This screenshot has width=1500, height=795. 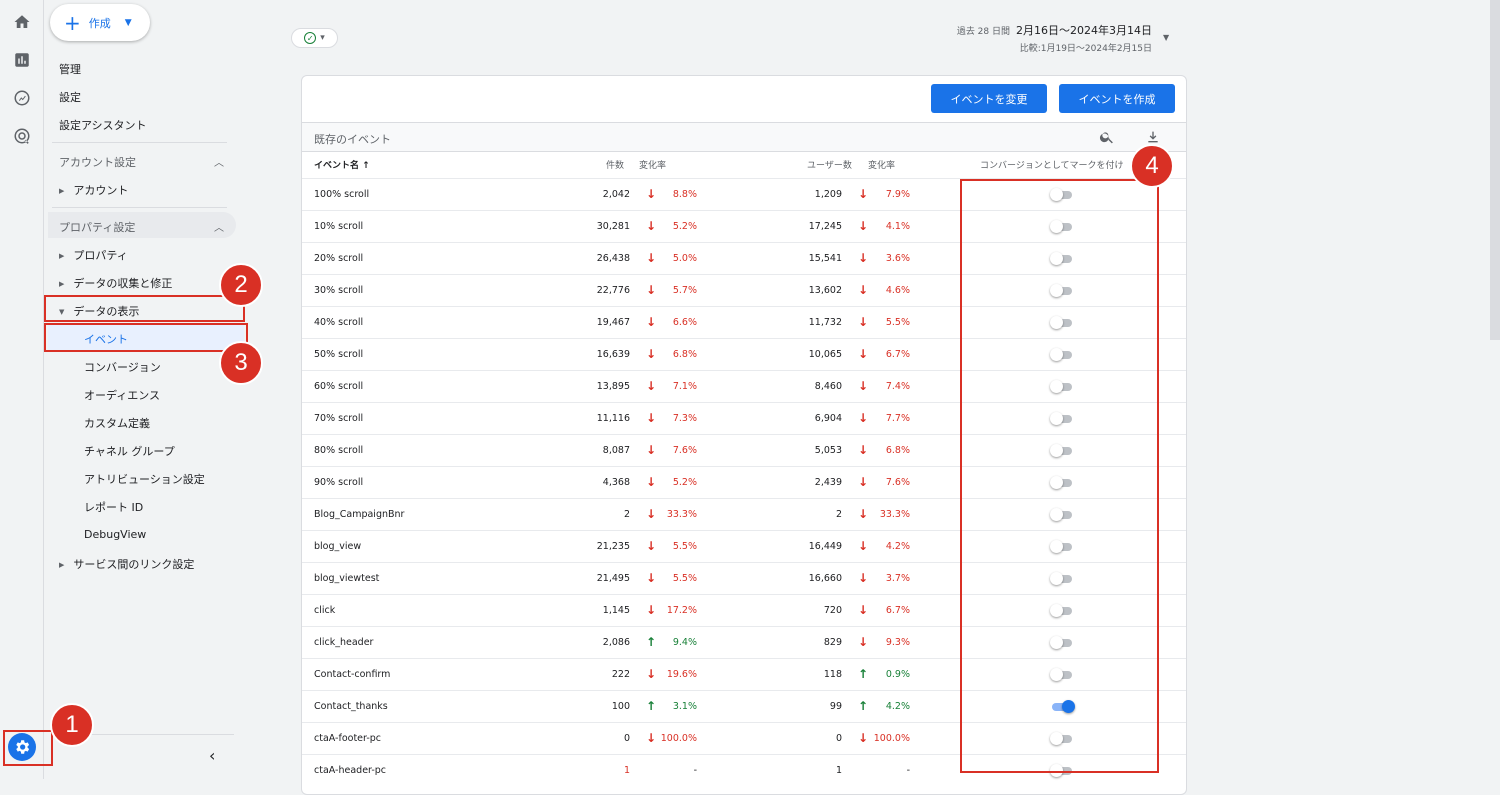 What do you see at coordinates (825, 290) in the screenshot?
I see `user-count: 13,602` at bounding box center [825, 290].